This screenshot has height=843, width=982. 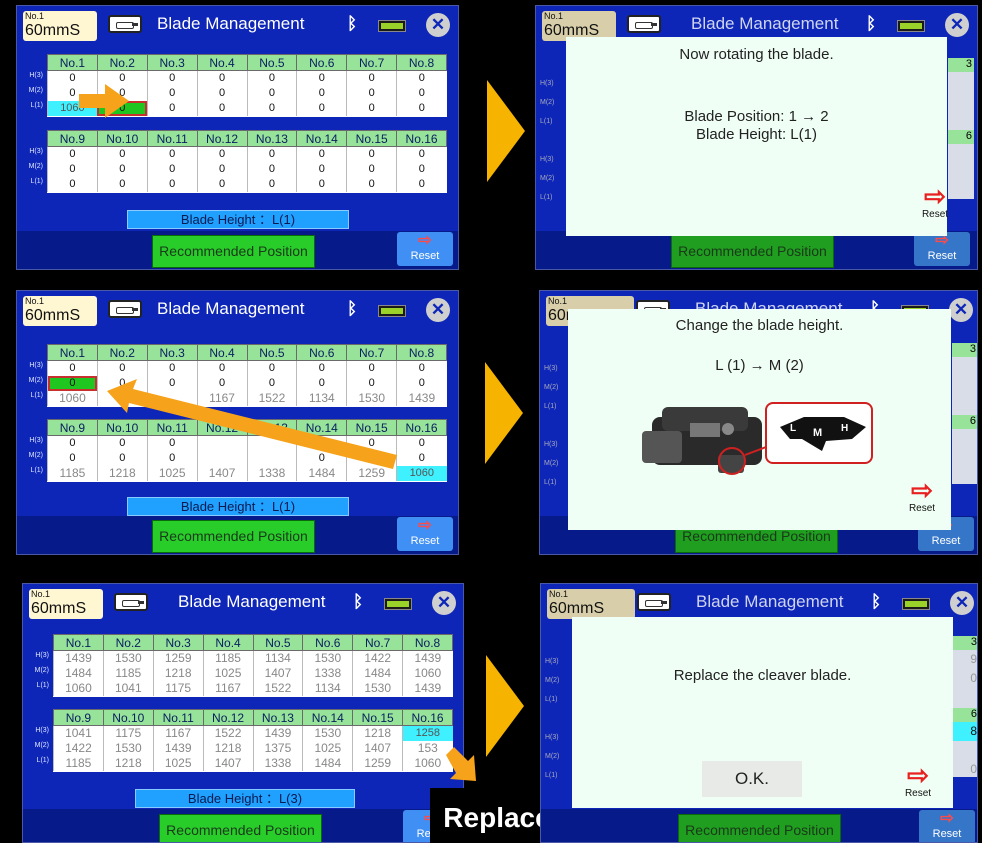 I want to click on blade-cell: 1167, so click(x=178, y=733).